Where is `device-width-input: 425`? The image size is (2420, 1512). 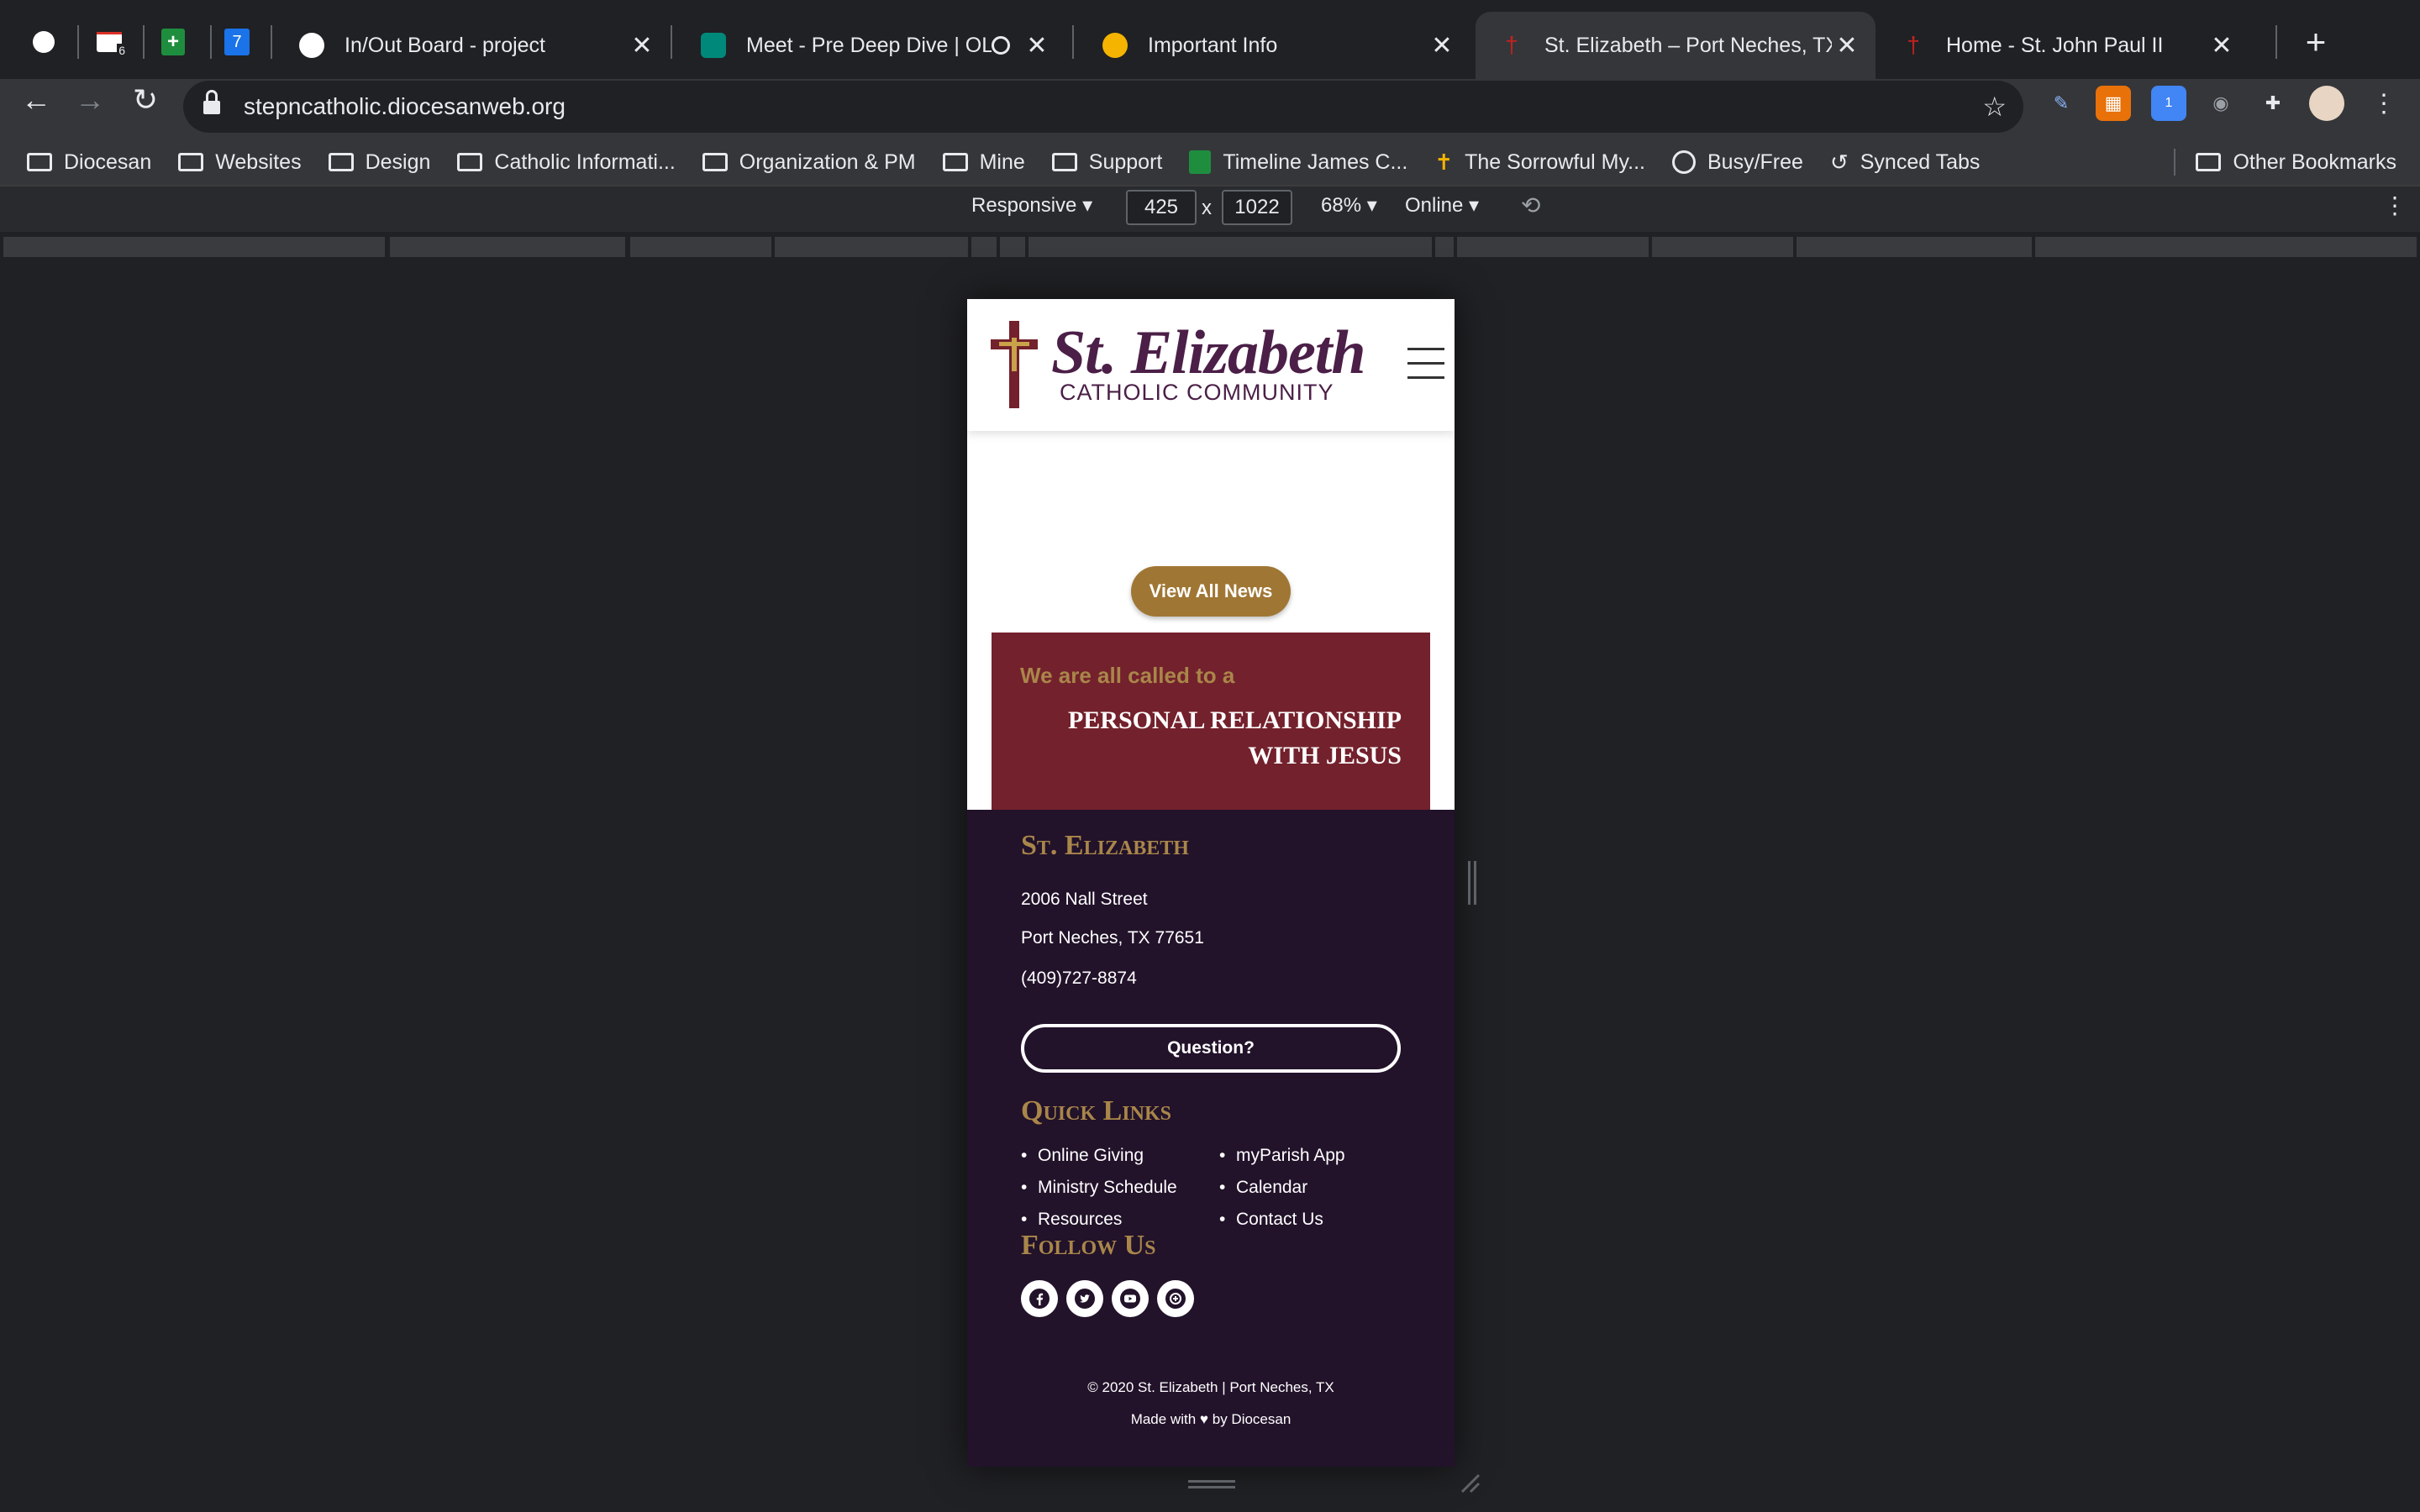
device-width-input: 425 is located at coordinates (1162, 207).